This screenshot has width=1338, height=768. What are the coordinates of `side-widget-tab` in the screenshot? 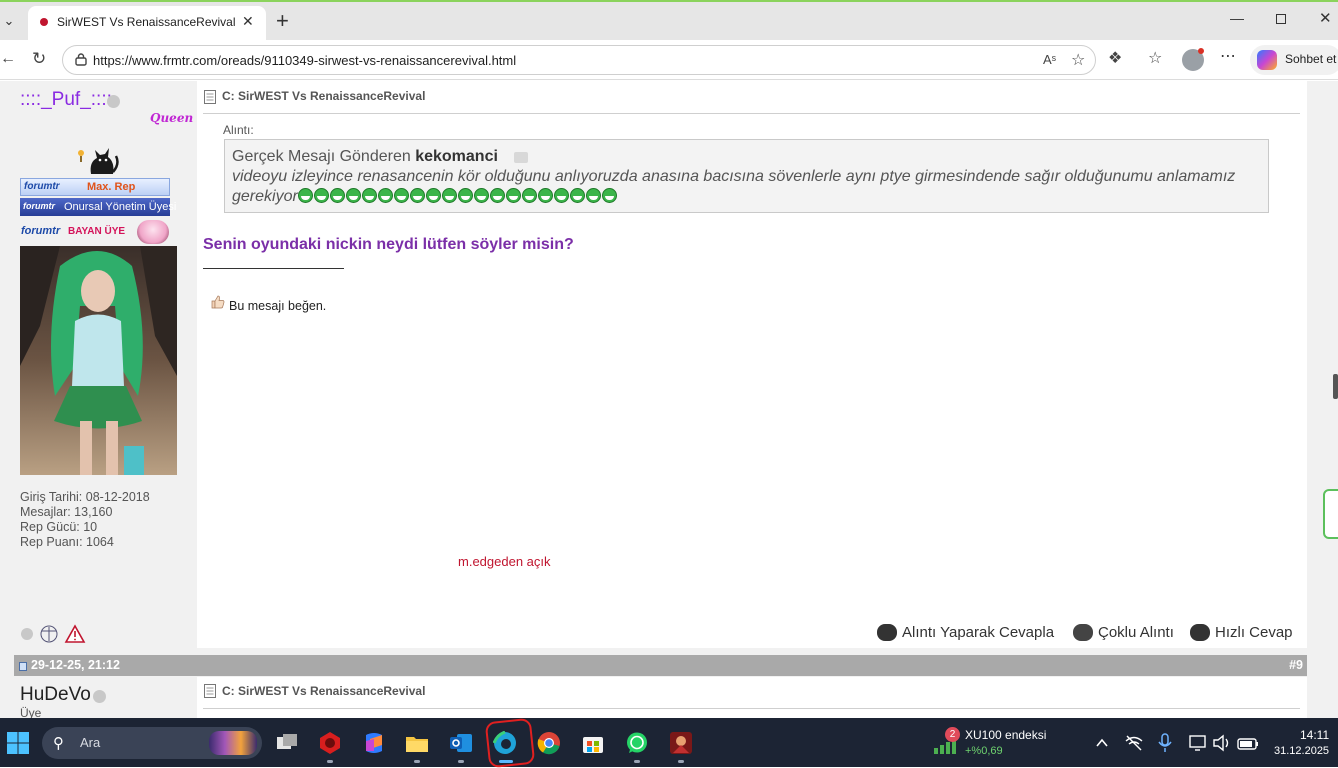 It's located at (1330, 514).